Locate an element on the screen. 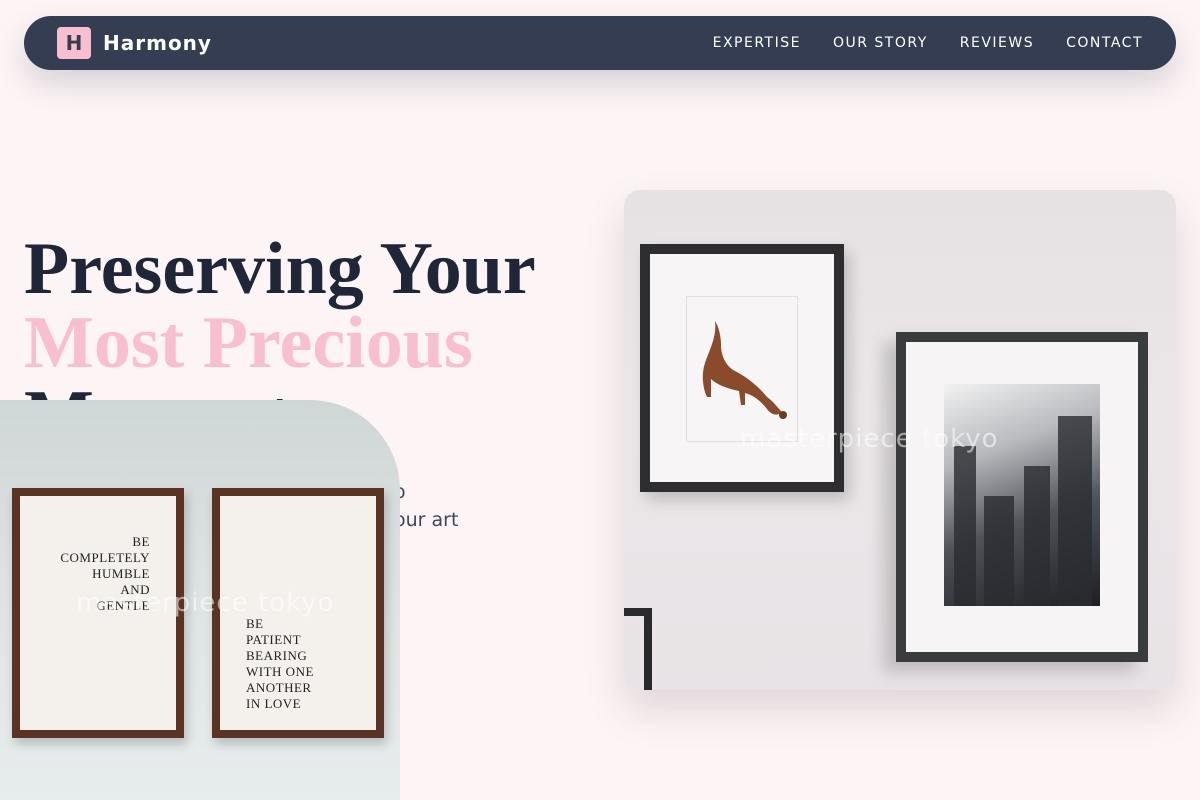 This screenshot has height=800, width=1200. frame-mat is located at coordinates (742, 369).